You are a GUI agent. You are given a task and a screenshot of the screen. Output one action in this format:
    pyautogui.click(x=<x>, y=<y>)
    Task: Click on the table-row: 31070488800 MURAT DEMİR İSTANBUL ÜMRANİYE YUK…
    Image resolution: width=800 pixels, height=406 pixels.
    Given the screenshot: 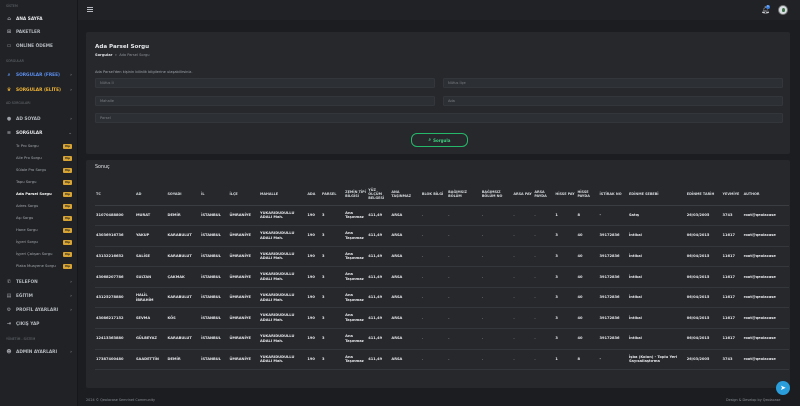 What is the action you would take?
    pyautogui.click(x=442, y=216)
    